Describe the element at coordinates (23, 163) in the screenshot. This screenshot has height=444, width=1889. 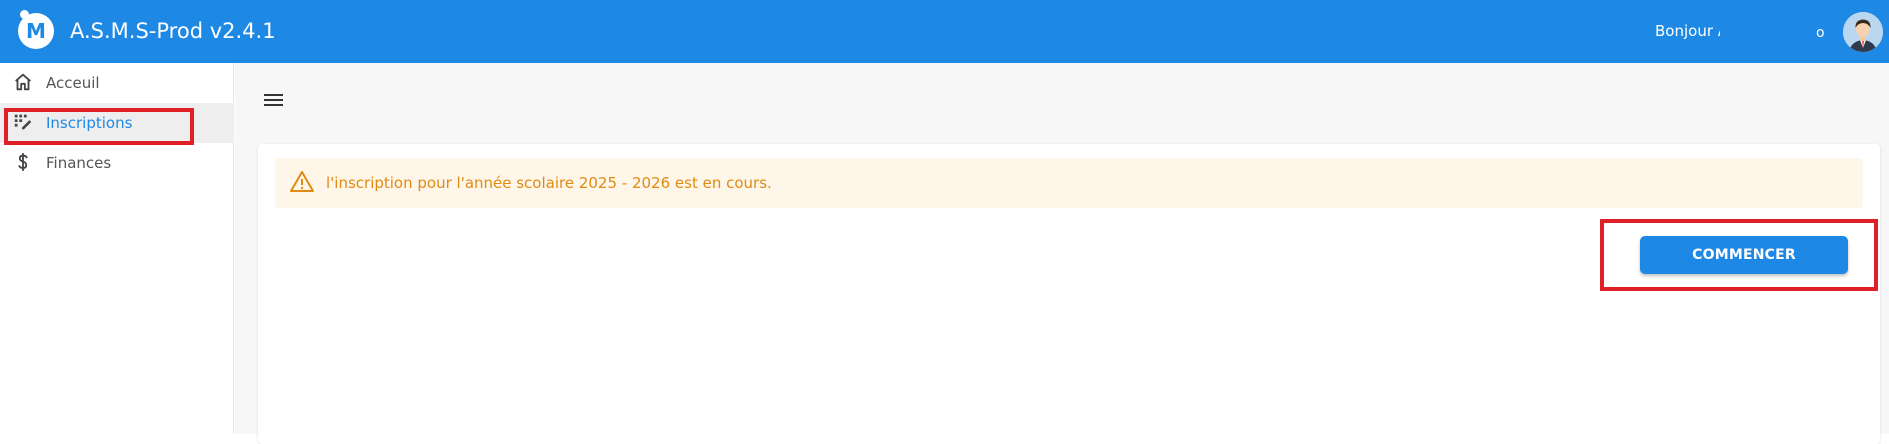
I see `dollar-icon` at that location.